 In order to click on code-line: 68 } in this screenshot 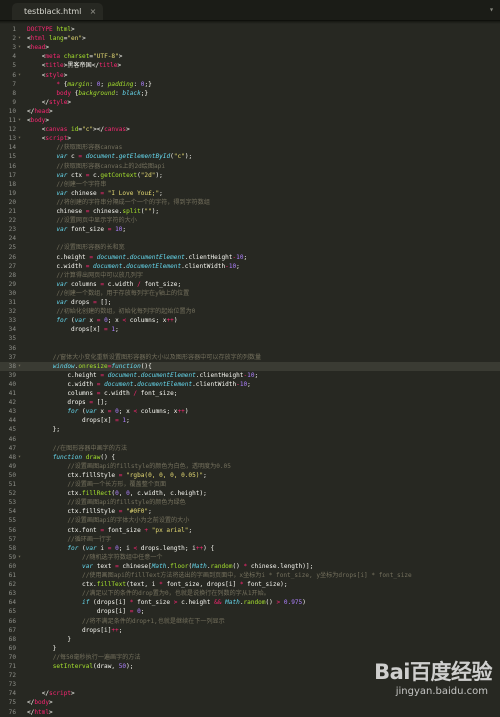, I will do `click(250, 639)`.